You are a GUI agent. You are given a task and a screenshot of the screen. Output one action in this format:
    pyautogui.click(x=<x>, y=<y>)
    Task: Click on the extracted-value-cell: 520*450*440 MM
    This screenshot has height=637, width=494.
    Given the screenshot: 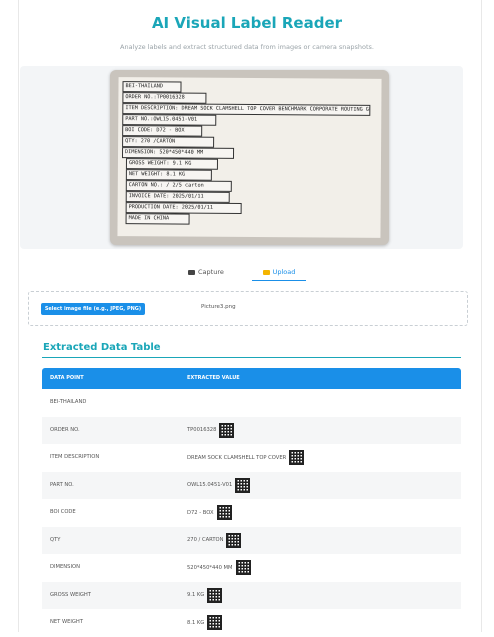 What is the action you would take?
    pyautogui.click(x=219, y=568)
    